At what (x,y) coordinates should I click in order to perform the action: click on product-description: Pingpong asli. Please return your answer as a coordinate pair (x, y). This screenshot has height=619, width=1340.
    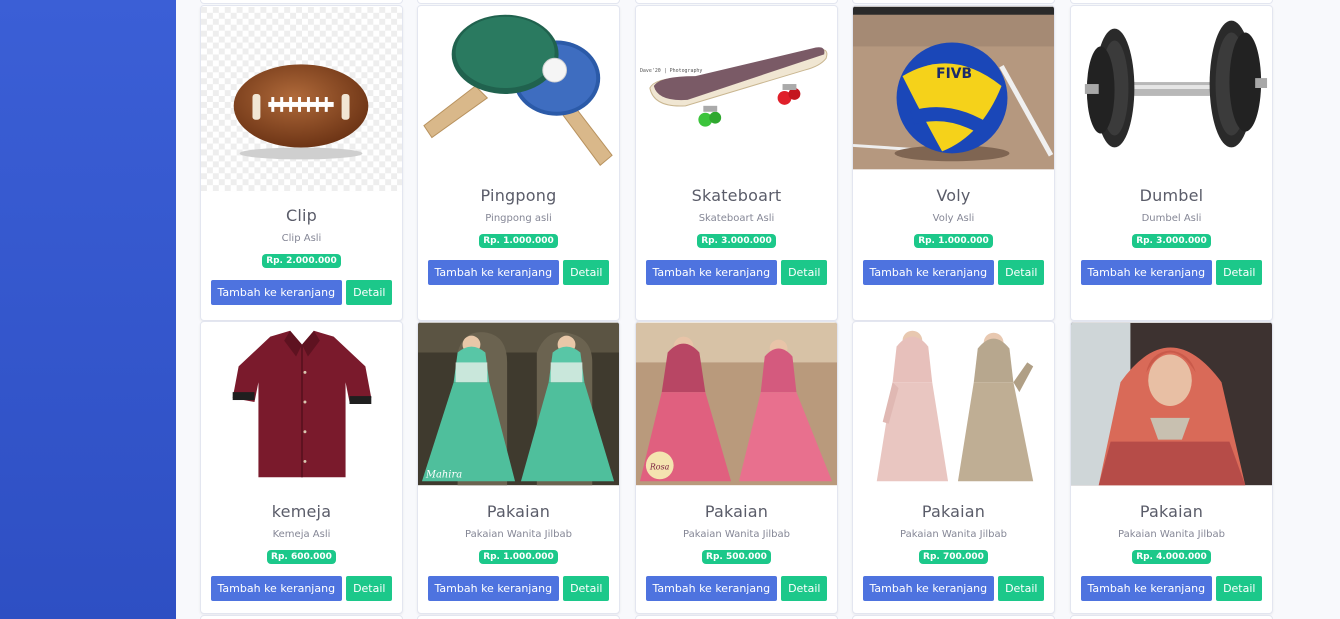
    Looking at the image, I should click on (518, 218).